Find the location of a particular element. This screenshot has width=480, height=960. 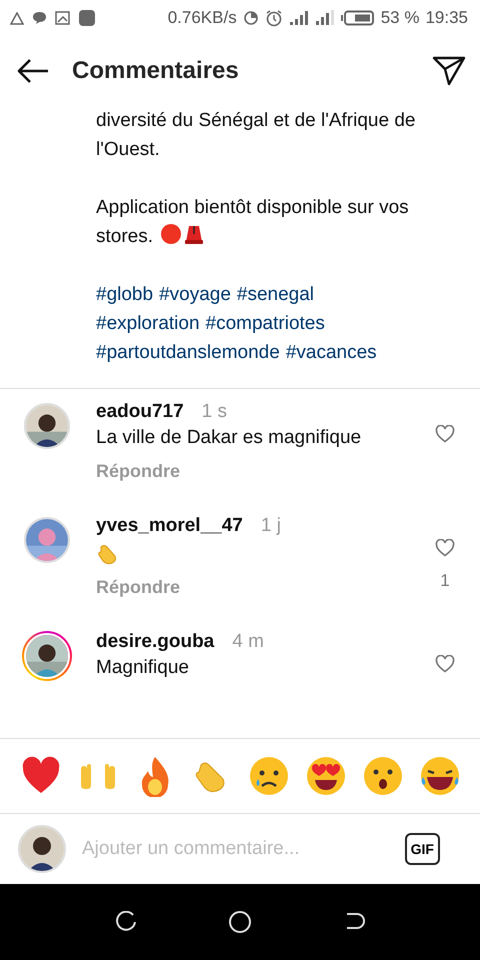

share-button is located at coordinates (449, 71).